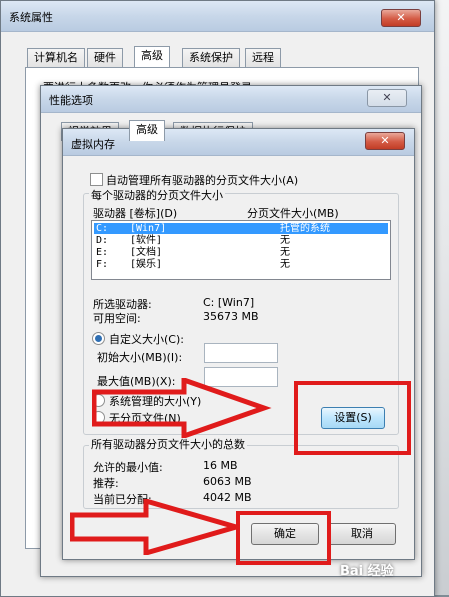  What do you see at coordinates (283, 538) in the screenshot?
I see `highlight-ok-button` at bounding box center [283, 538].